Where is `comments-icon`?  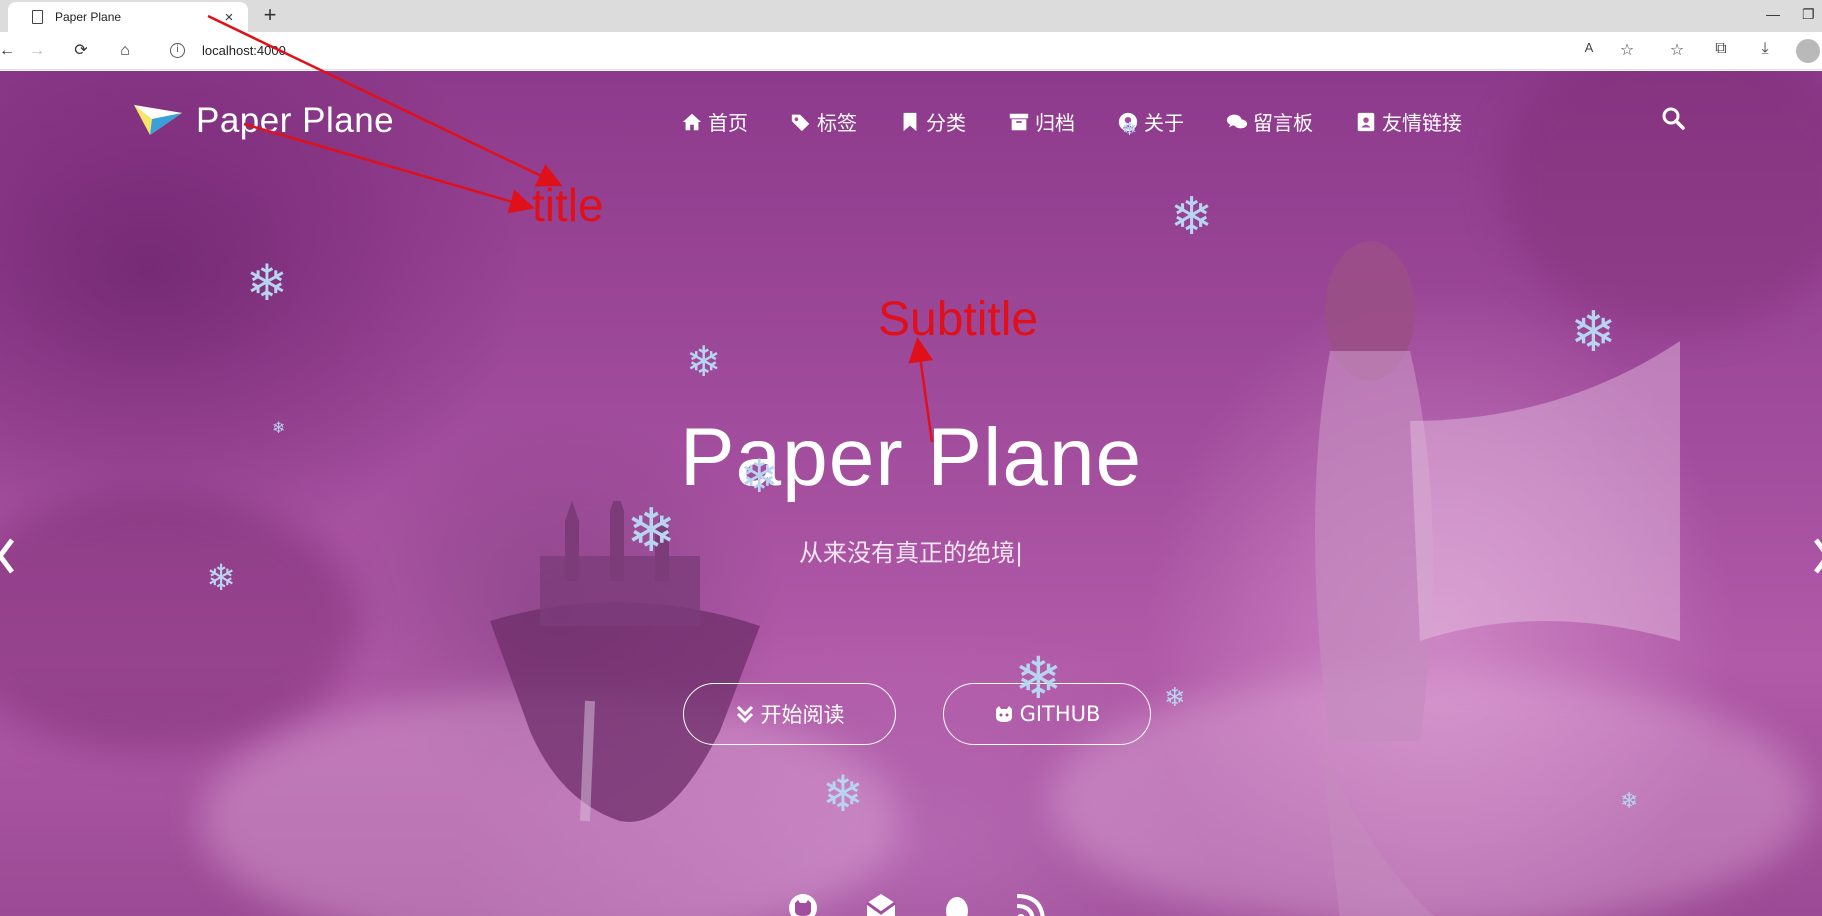
comments-icon is located at coordinates (1237, 121).